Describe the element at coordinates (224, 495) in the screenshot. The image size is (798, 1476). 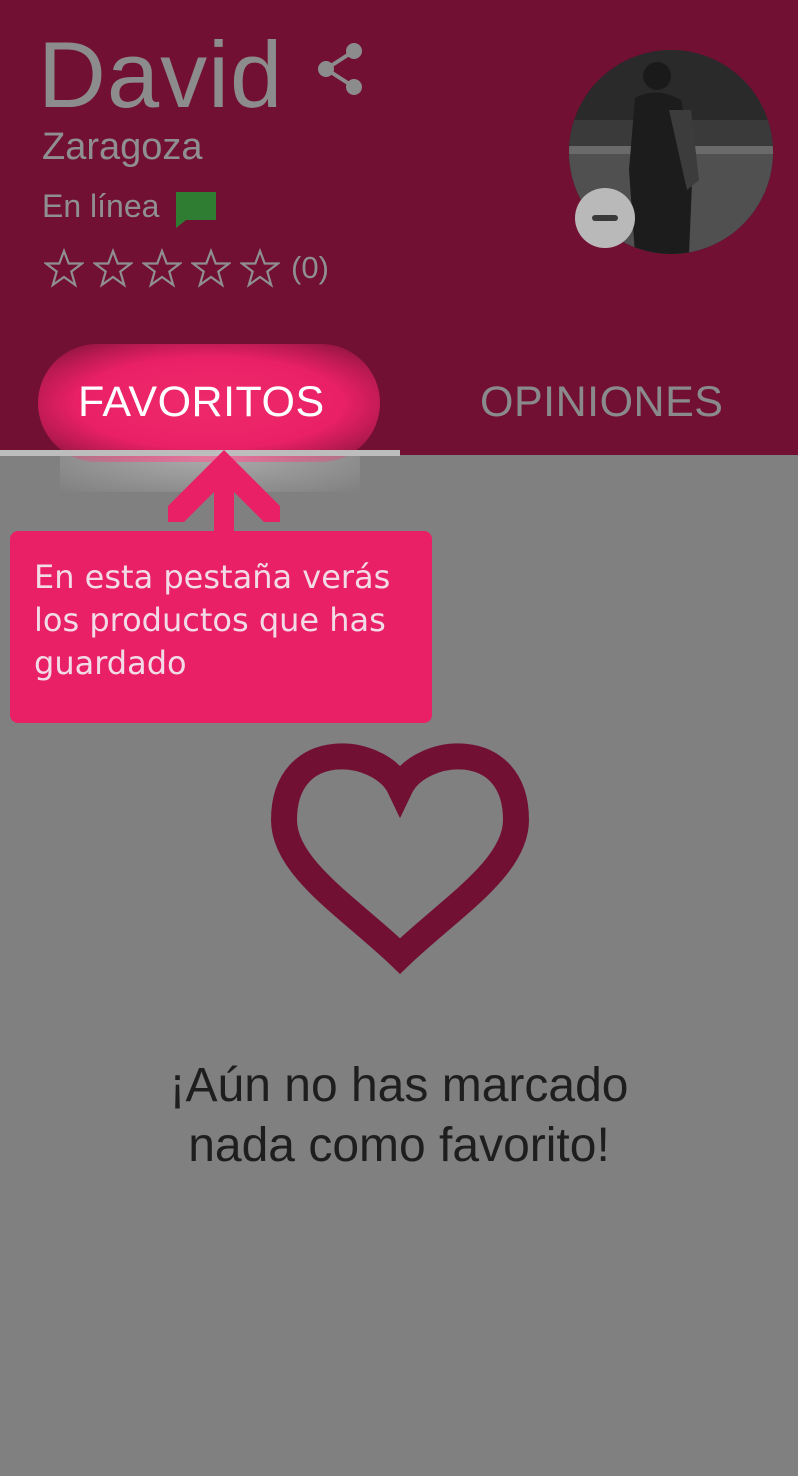
I see `arrow-up-icon` at that location.